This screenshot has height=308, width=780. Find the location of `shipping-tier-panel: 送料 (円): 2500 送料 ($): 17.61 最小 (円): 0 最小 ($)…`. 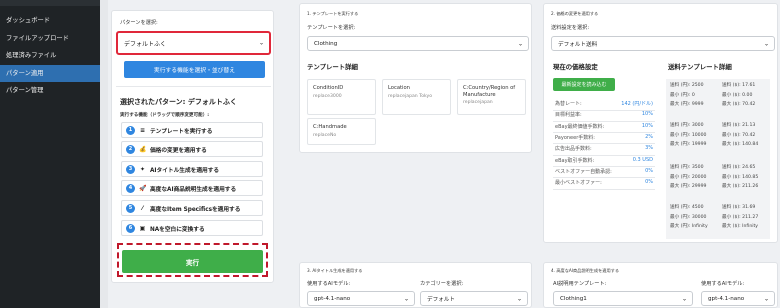

shipping-tier-panel: 送料 (円): 2500 送料 ($): 17.61 最小 (円): 0 最小 ($)… is located at coordinates (718, 159).